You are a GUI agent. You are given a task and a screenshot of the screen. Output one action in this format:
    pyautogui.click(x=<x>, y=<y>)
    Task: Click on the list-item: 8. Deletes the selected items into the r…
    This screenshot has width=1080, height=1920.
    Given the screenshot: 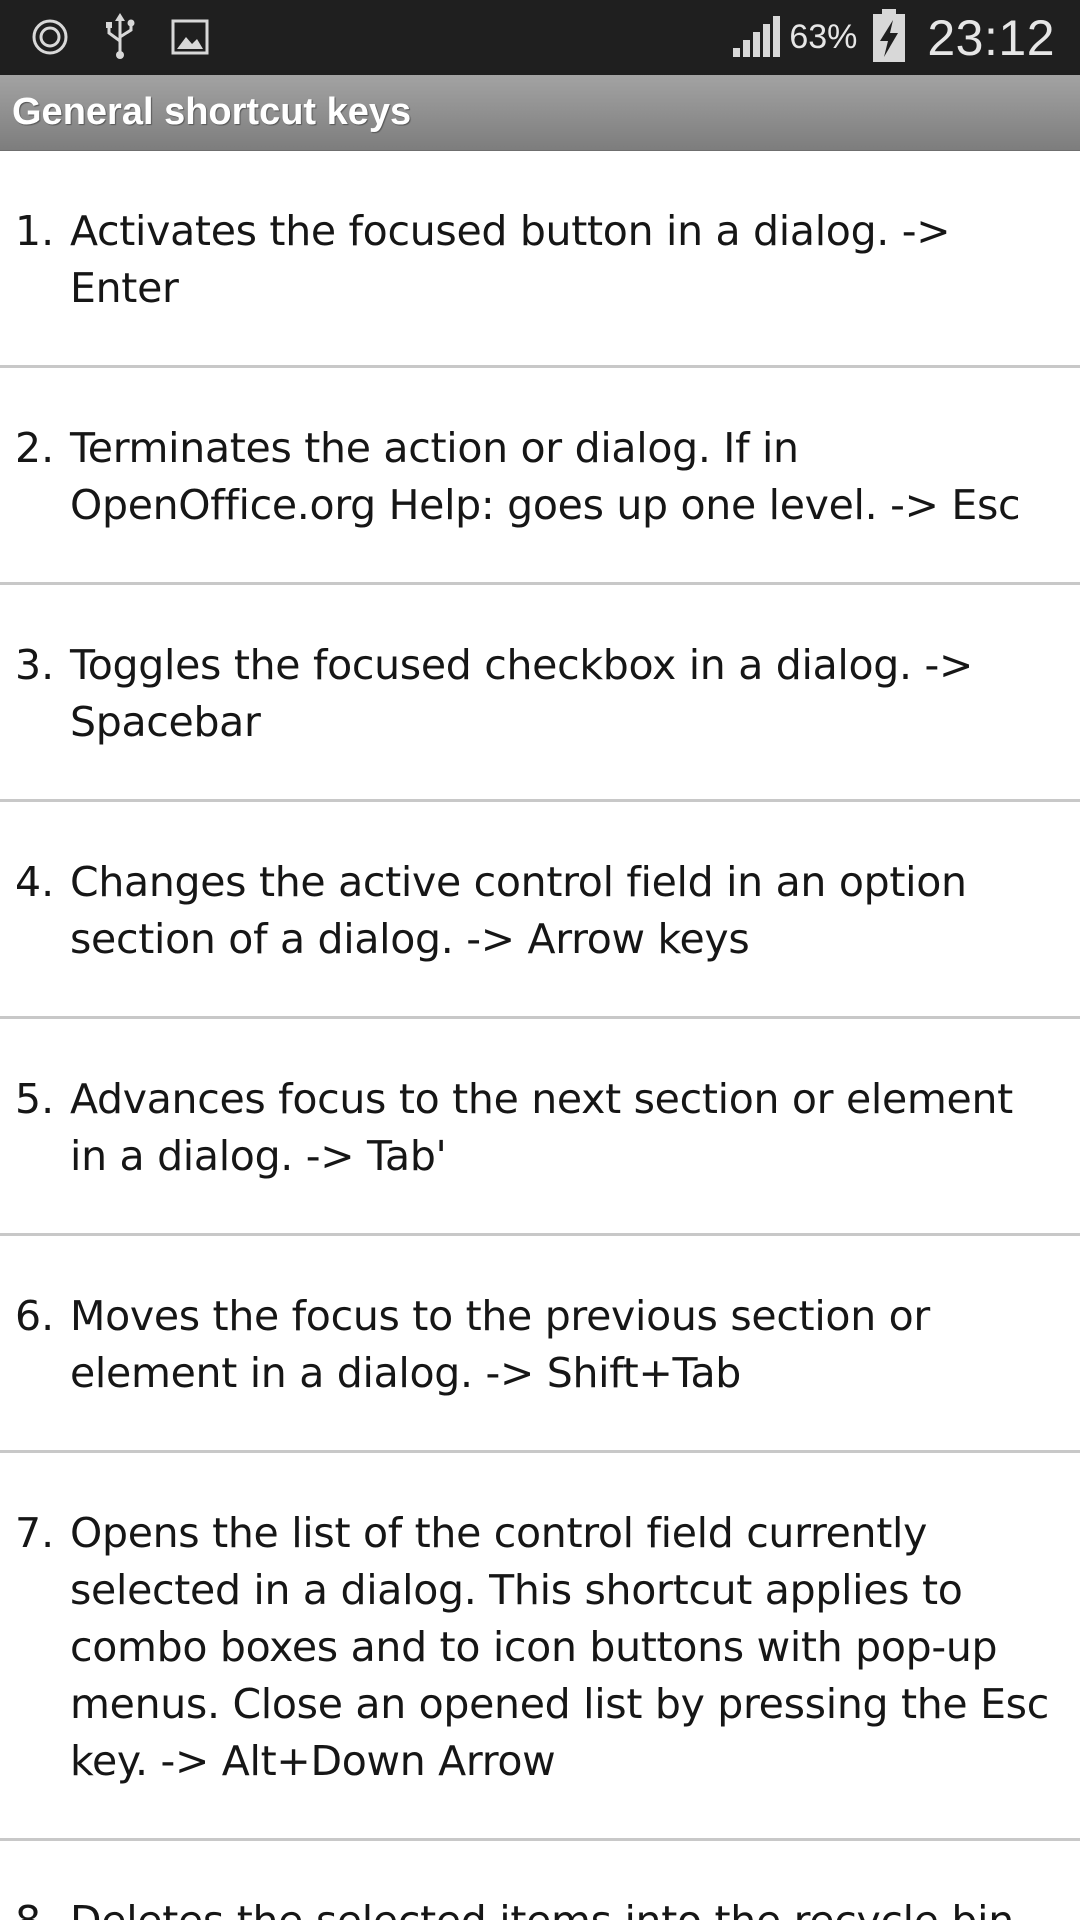 What is the action you would take?
    pyautogui.click(x=540, y=1880)
    